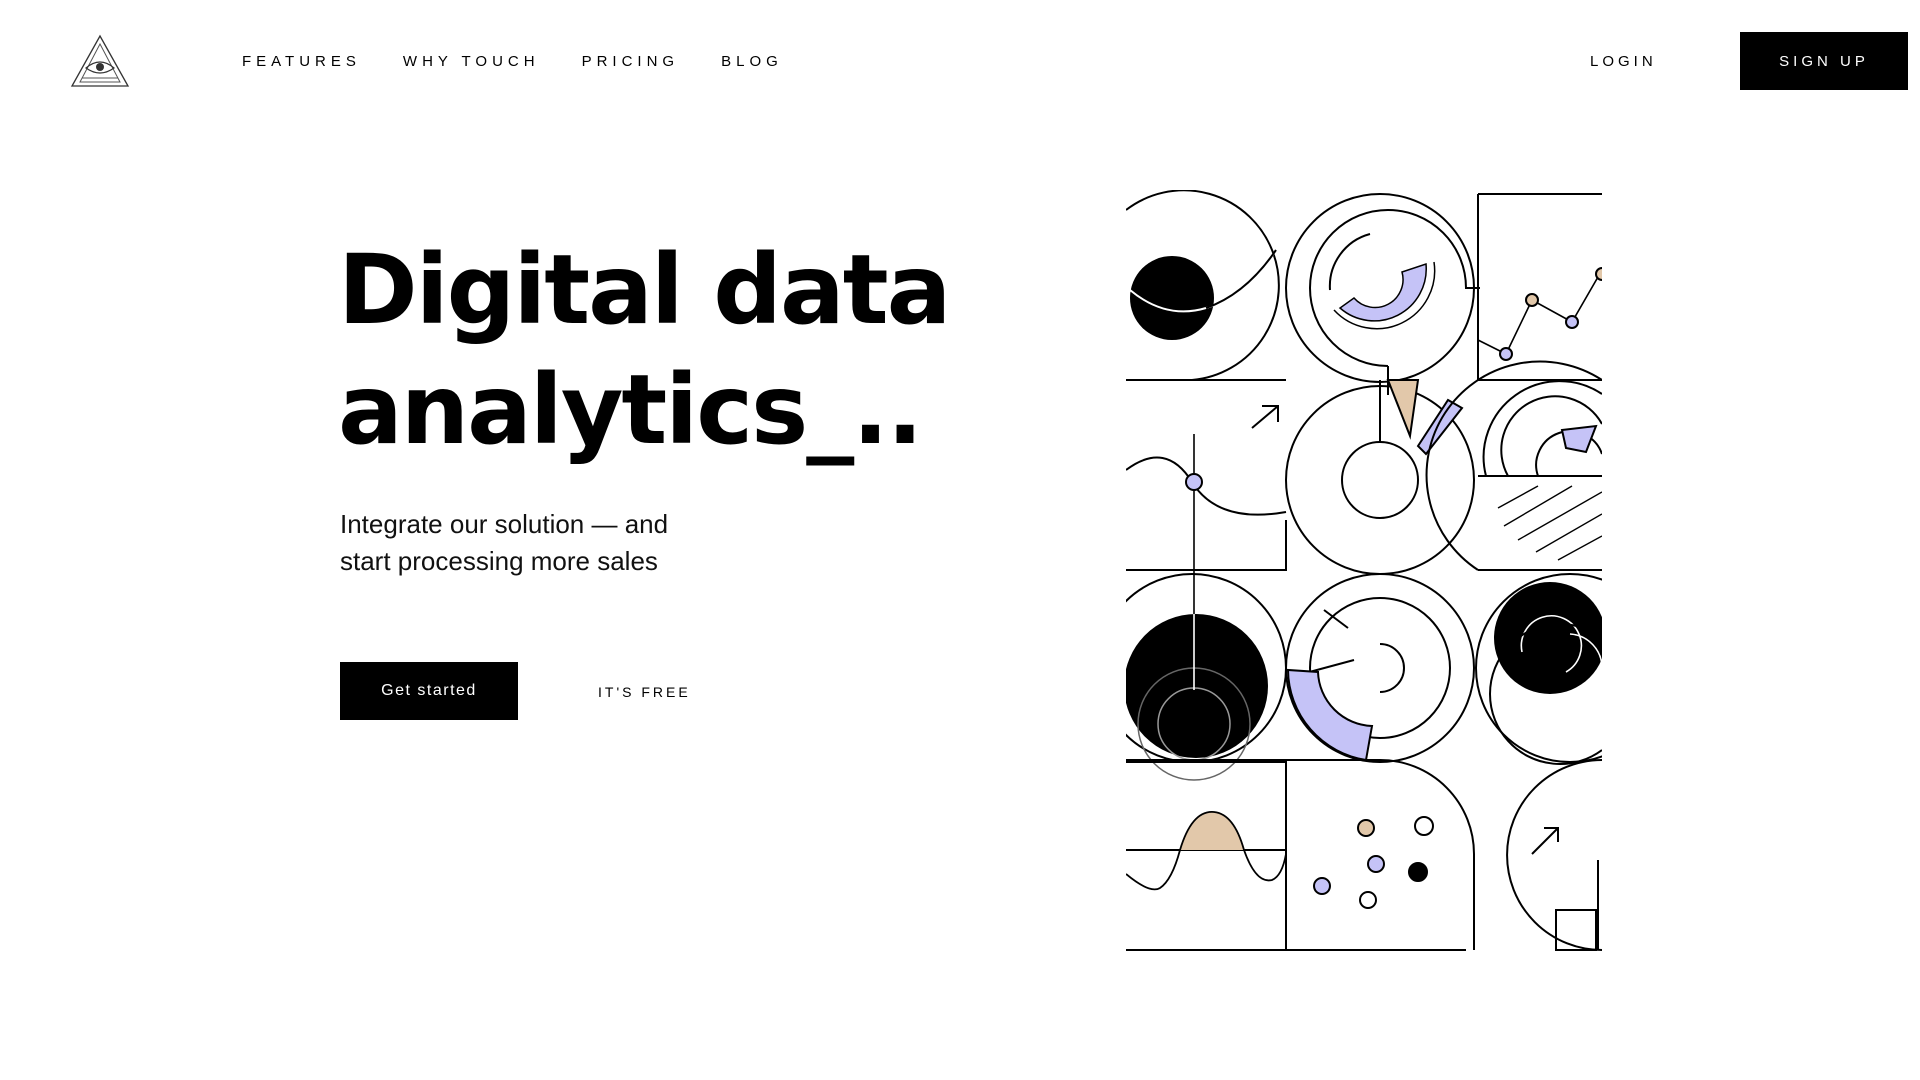 The image size is (1920, 1080). I want to click on nav-item-why-touch: WHY TOUCH, so click(471, 62).